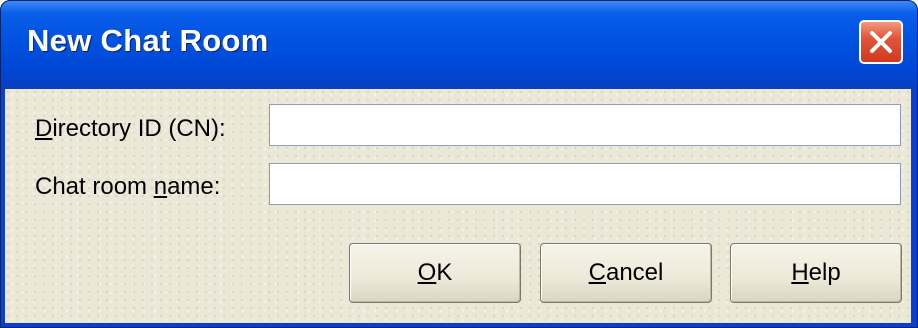  What do you see at coordinates (130, 128) in the screenshot?
I see `directory-id-label: Directory ID (CN):` at bounding box center [130, 128].